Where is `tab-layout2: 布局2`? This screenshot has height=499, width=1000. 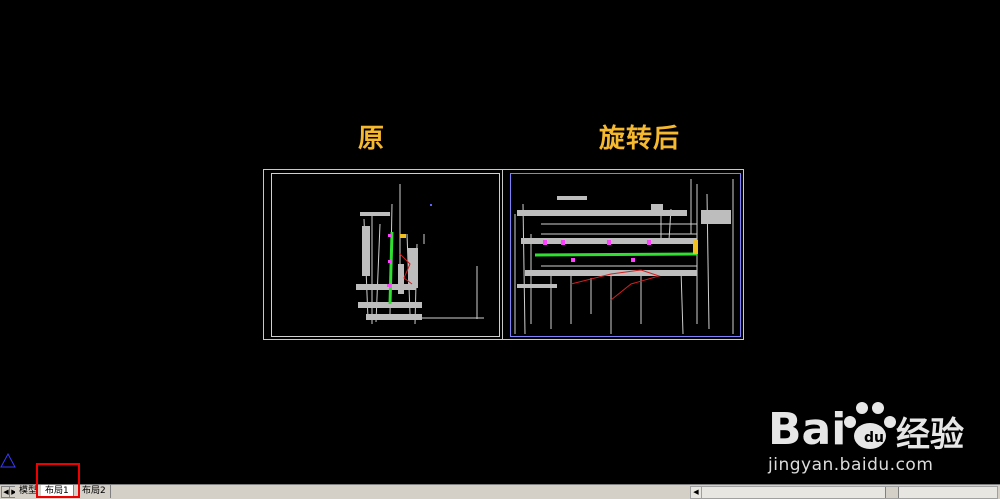
tab-layout2: 布局2 is located at coordinates (94, 491).